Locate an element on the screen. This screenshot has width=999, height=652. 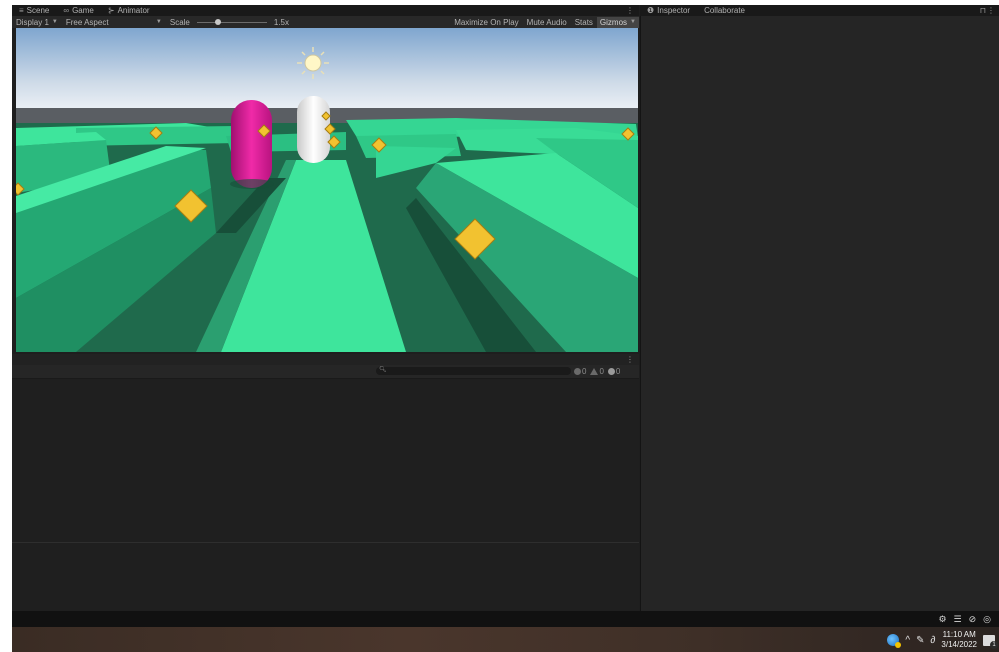
player-capsule is located at coordinates (251, 144).